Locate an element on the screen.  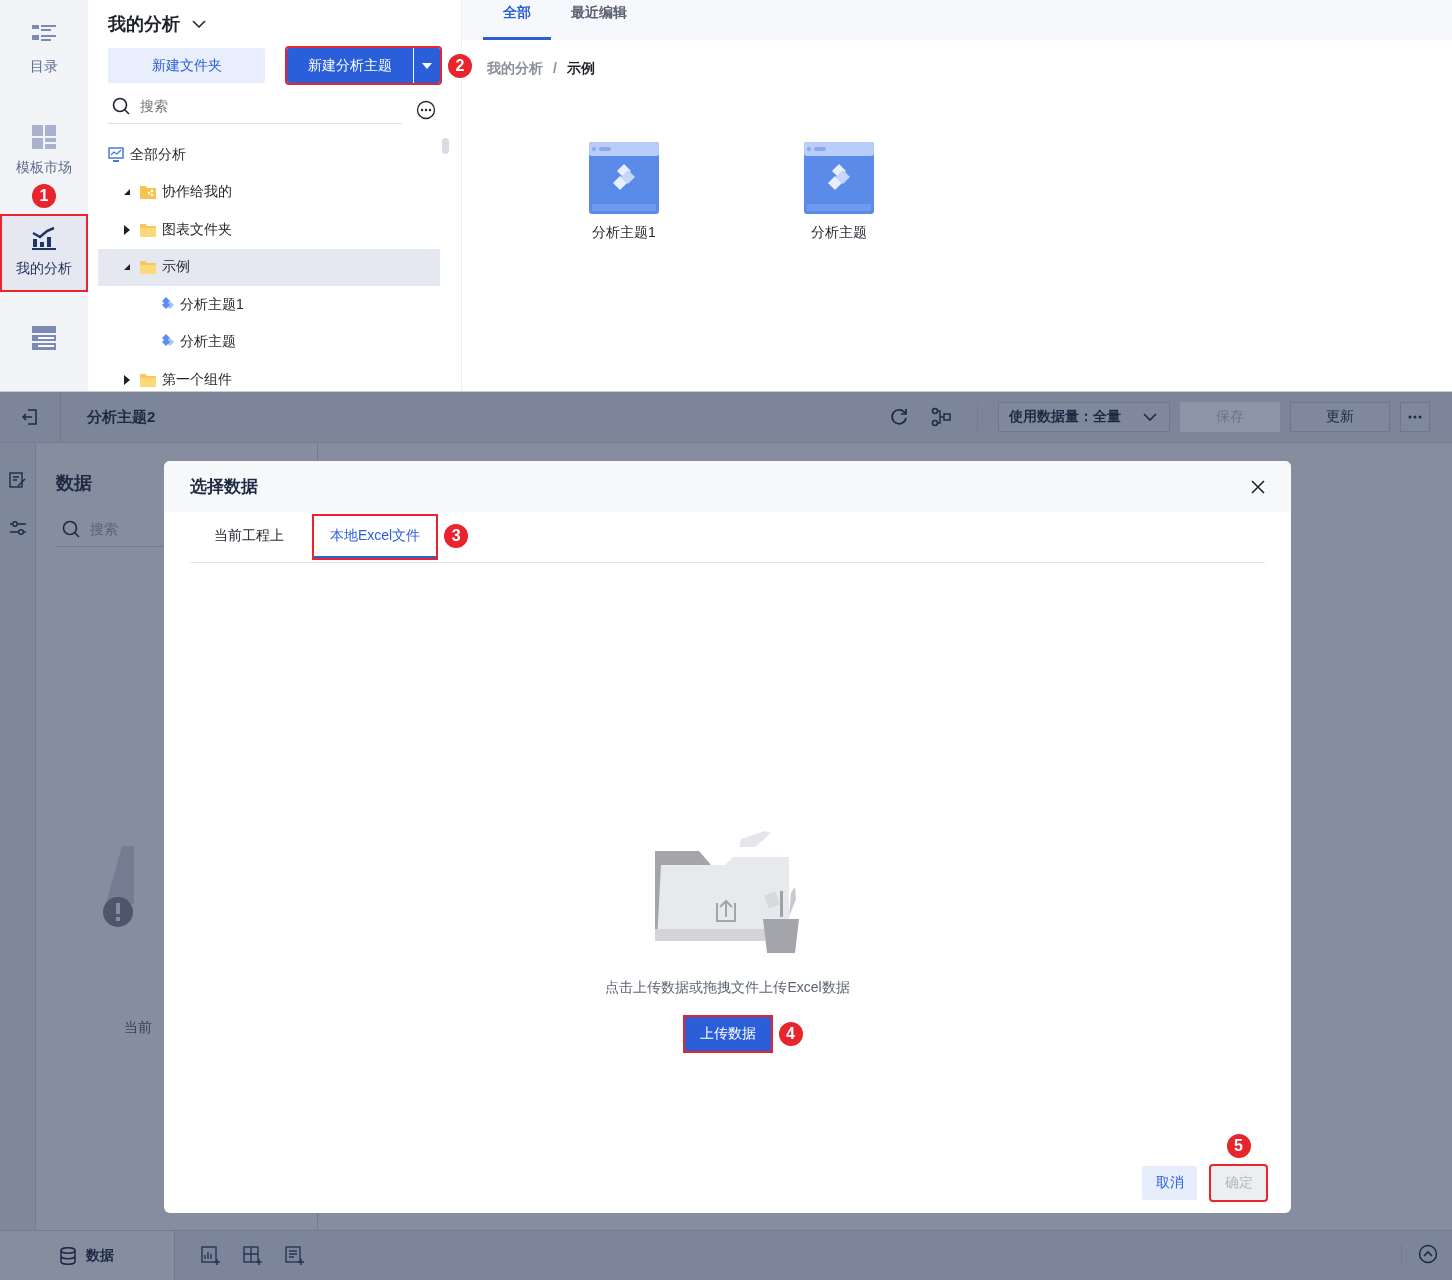
theme-name: 分析主题1 is located at coordinates (624, 233).